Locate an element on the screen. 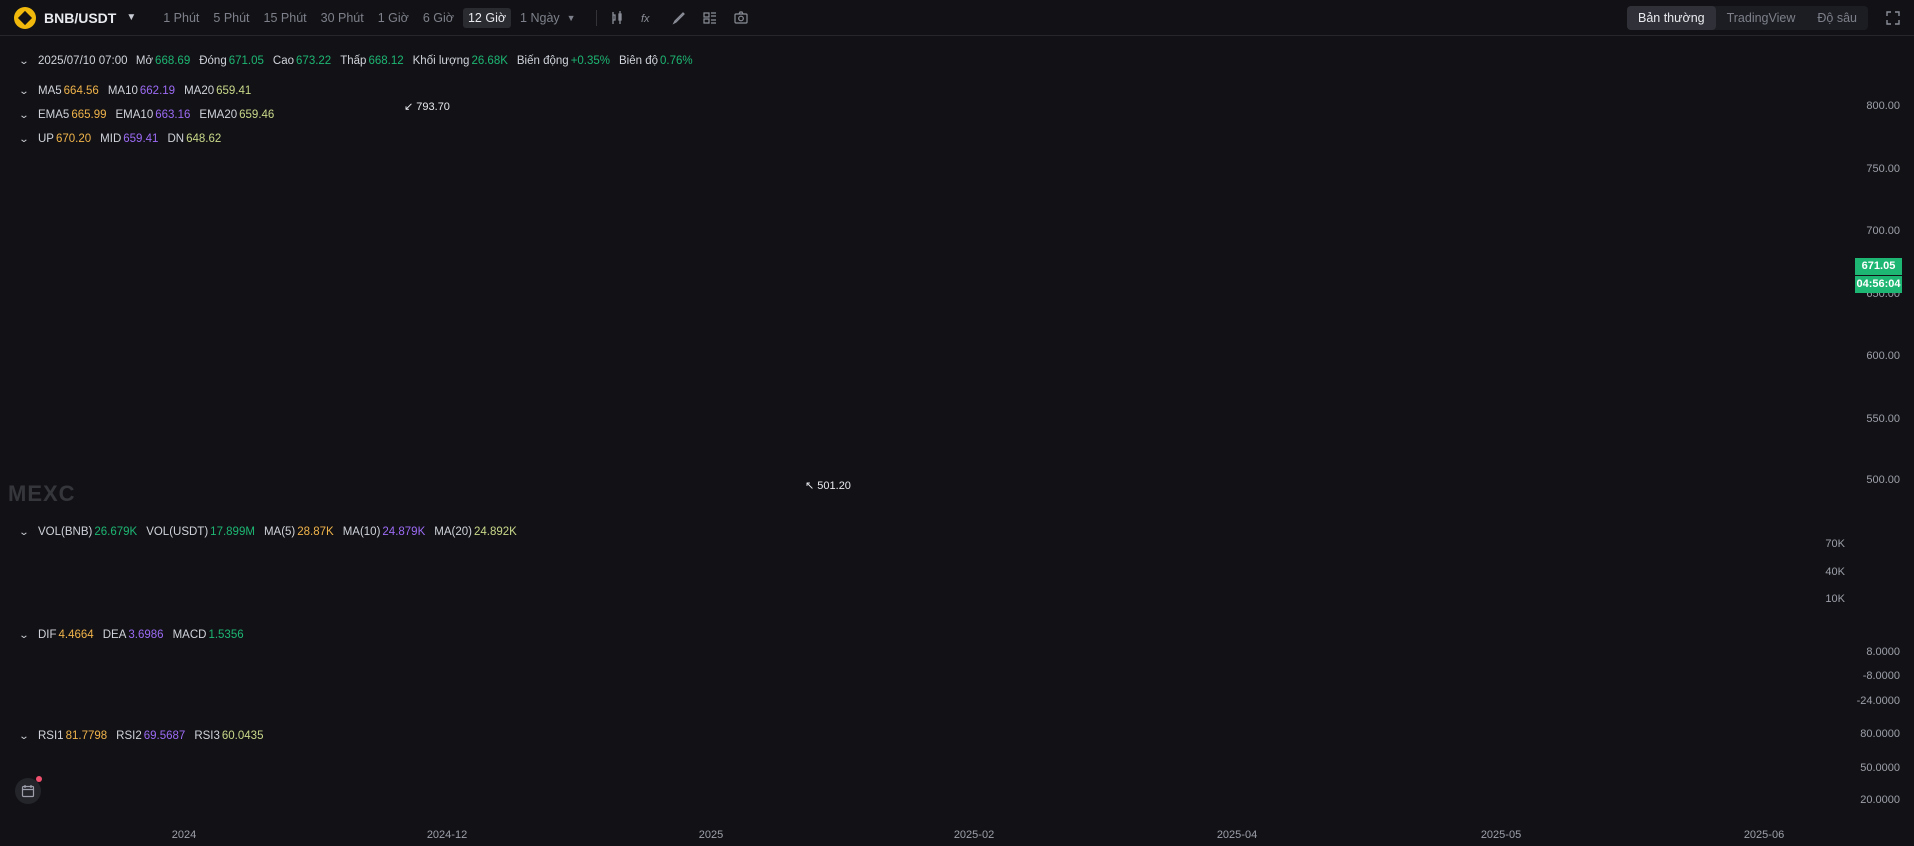 The height and width of the screenshot is (846, 1914). layout-icon is located at coordinates (710, 18).